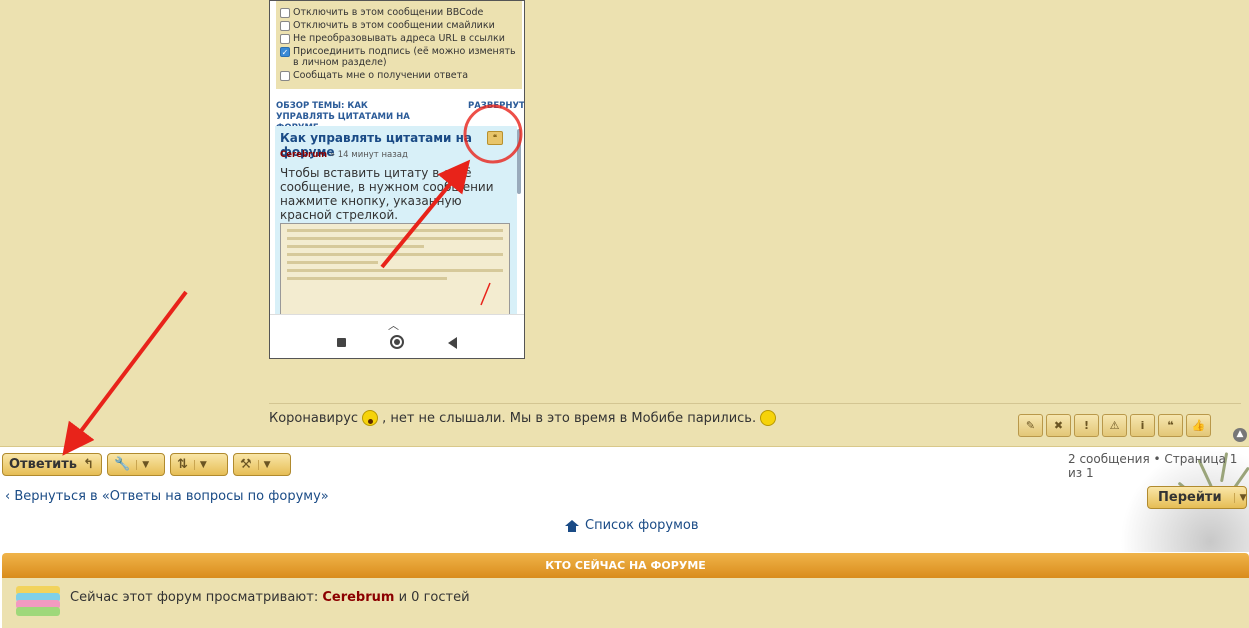 Image resolution: width=1249 pixels, height=628 pixels. What do you see at coordinates (642, 525) in the screenshot?
I see `forum-index-label: Список форумов` at bounding box center [642, 525].